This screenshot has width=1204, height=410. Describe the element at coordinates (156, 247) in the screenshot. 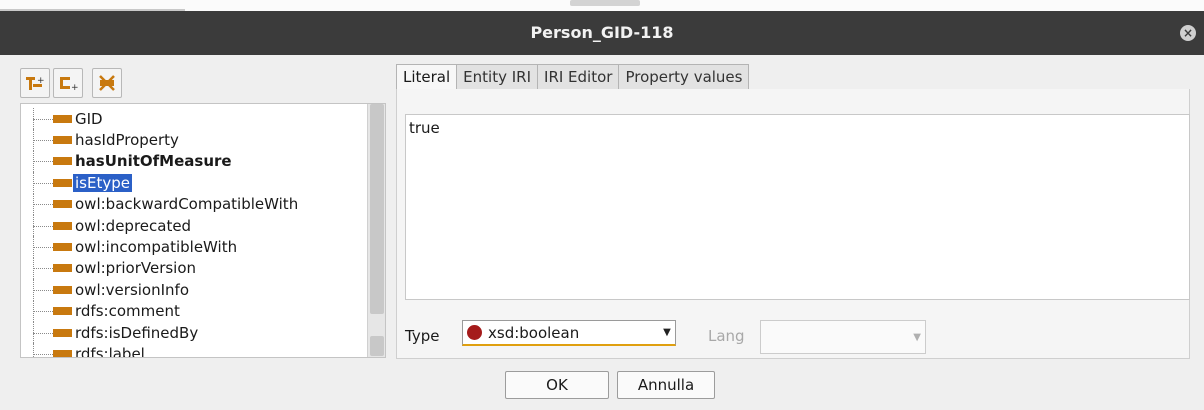

I see `tree-item-label: owl:incompatibleWith` at that location.